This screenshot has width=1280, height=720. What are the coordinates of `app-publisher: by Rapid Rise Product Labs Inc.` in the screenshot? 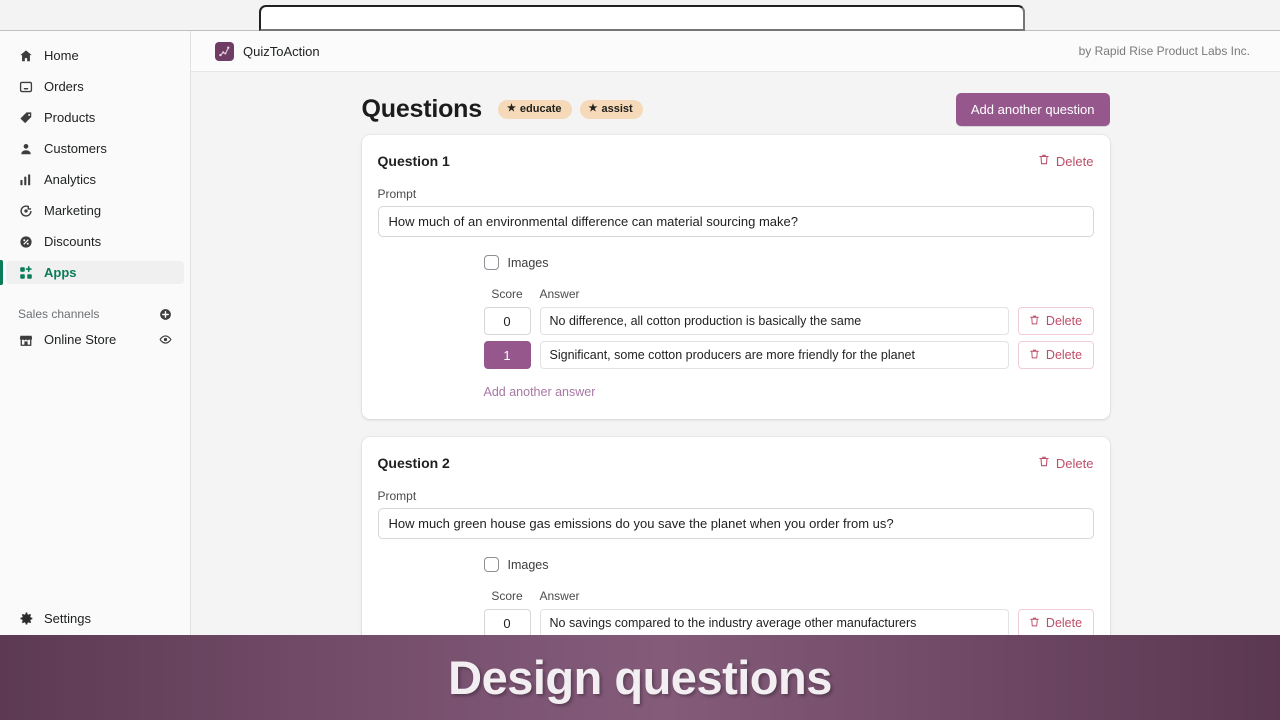 It's located at (1164, 51).